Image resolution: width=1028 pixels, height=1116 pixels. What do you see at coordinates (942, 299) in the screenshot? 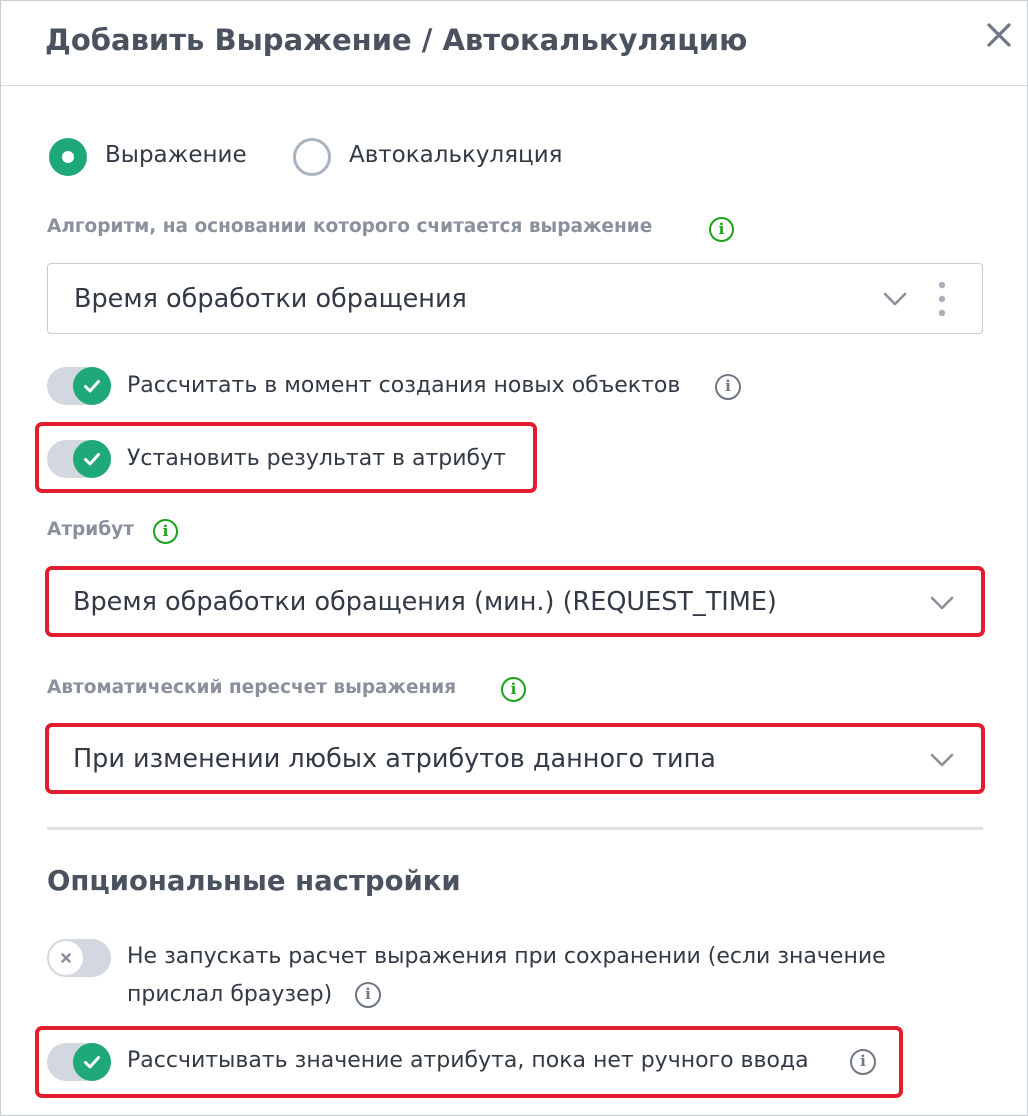
I see `more-options-icon` at bounding box center [942, 299].